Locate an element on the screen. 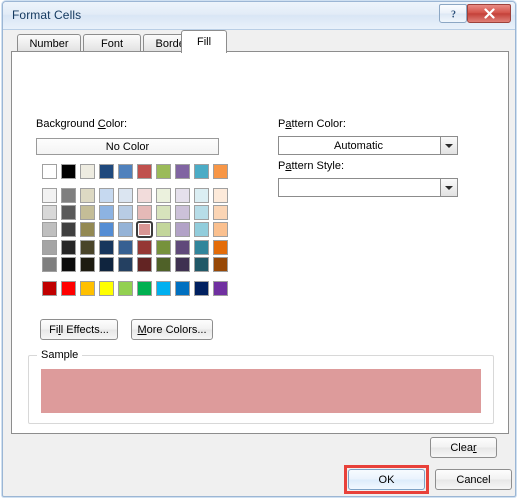 This screenshot has height=501, width=520. no-color-button: No Color is located at coordinates (127, 146).